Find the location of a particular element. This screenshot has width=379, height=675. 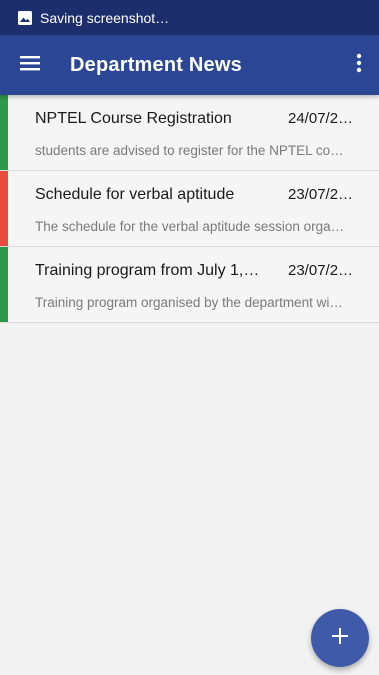

page-title: Department News is located at coordinates (156, 64).